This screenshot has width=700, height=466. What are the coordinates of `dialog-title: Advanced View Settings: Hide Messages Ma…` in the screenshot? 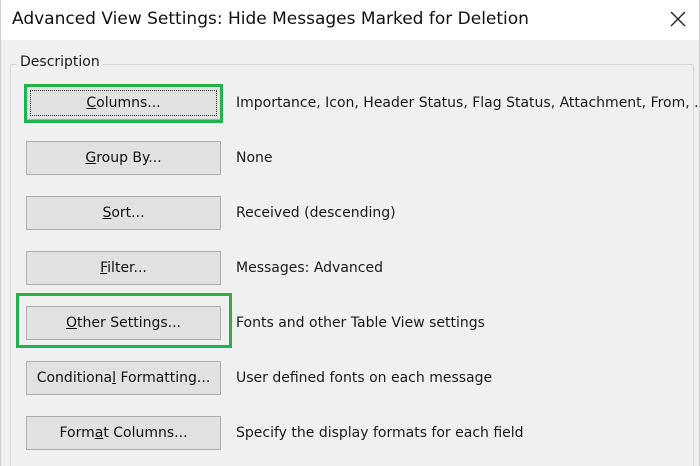 It's located at (270, 19).